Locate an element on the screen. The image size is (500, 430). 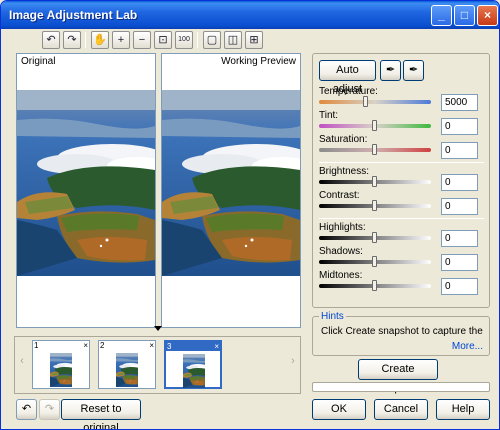
split-view-icon: ◫ is located at coordinates (233, 40).